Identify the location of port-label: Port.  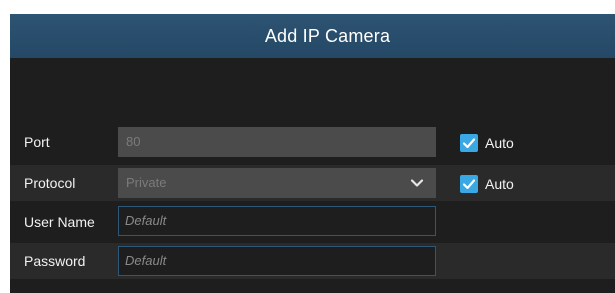
(37, 142).